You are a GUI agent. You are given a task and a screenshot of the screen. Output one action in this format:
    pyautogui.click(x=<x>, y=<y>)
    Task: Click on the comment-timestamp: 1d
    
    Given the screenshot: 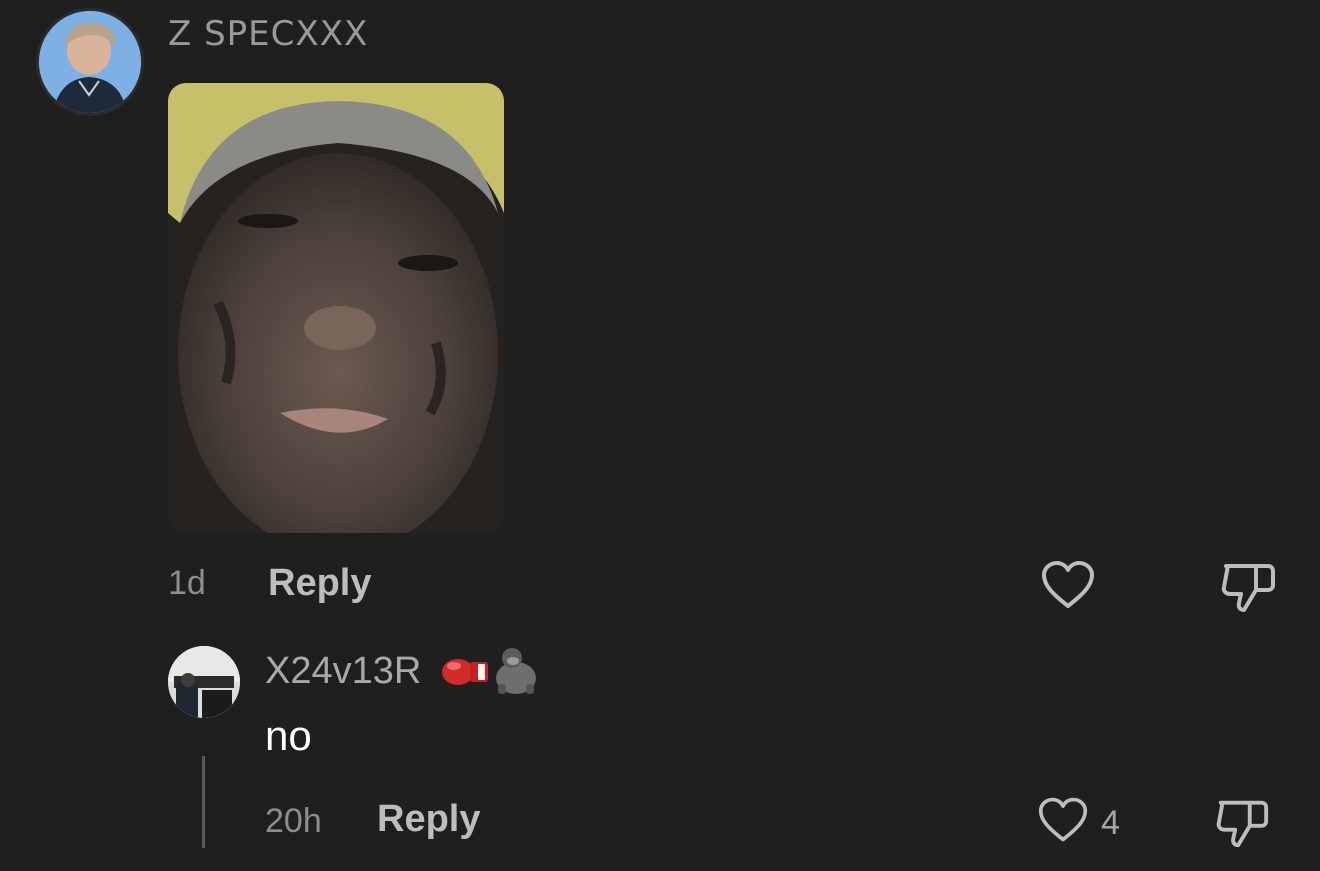 What is the action you would take?
    pyautogui.click(x=187, y=583)
    